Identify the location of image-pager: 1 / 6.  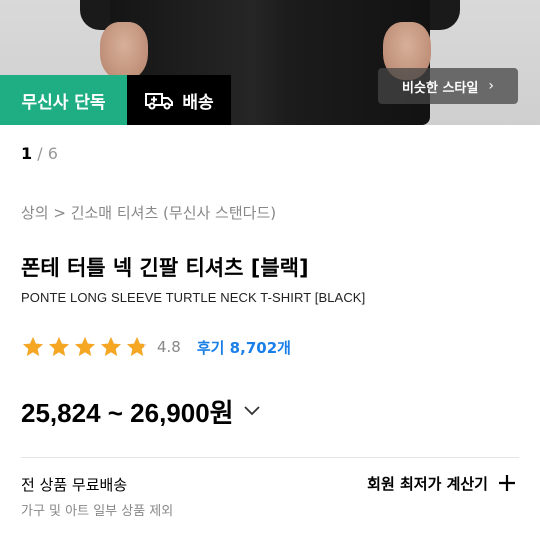
(39, 153).